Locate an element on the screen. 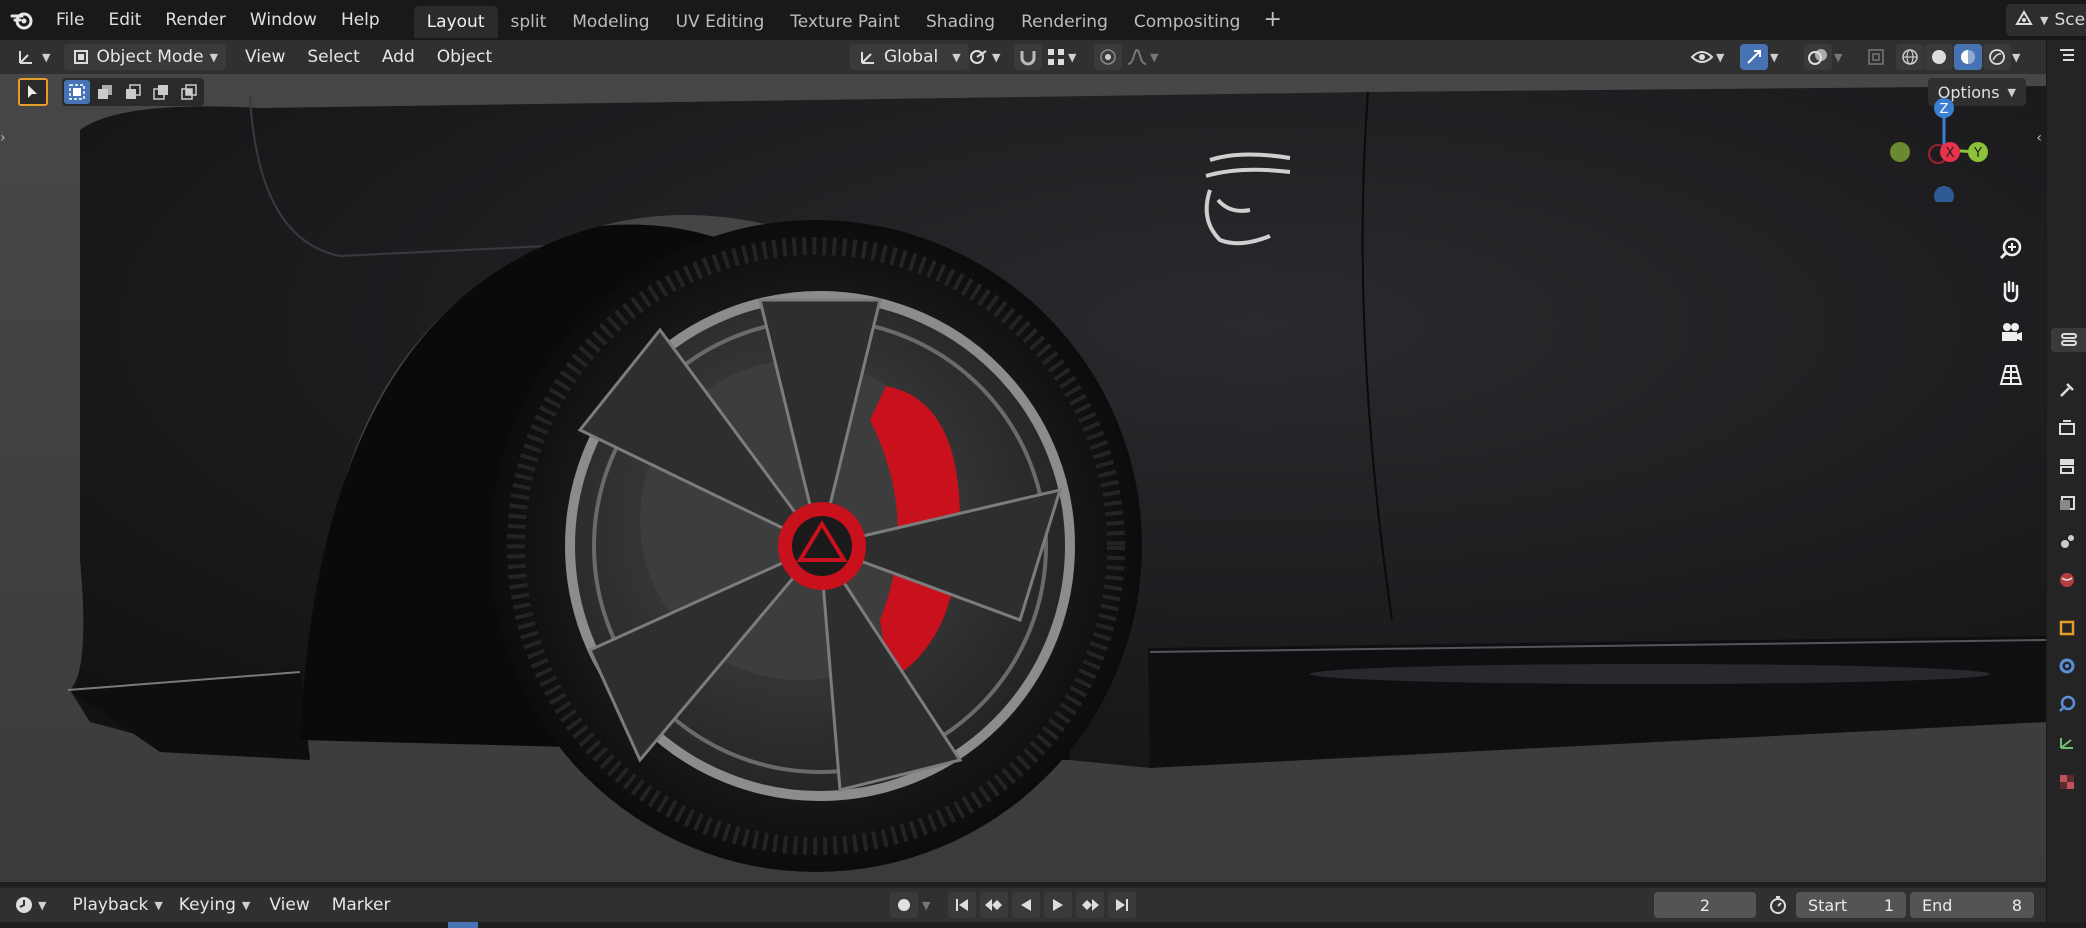 The image size is (2086, 928). tab-modeling: Modeling is located at coordinates (610, 22).